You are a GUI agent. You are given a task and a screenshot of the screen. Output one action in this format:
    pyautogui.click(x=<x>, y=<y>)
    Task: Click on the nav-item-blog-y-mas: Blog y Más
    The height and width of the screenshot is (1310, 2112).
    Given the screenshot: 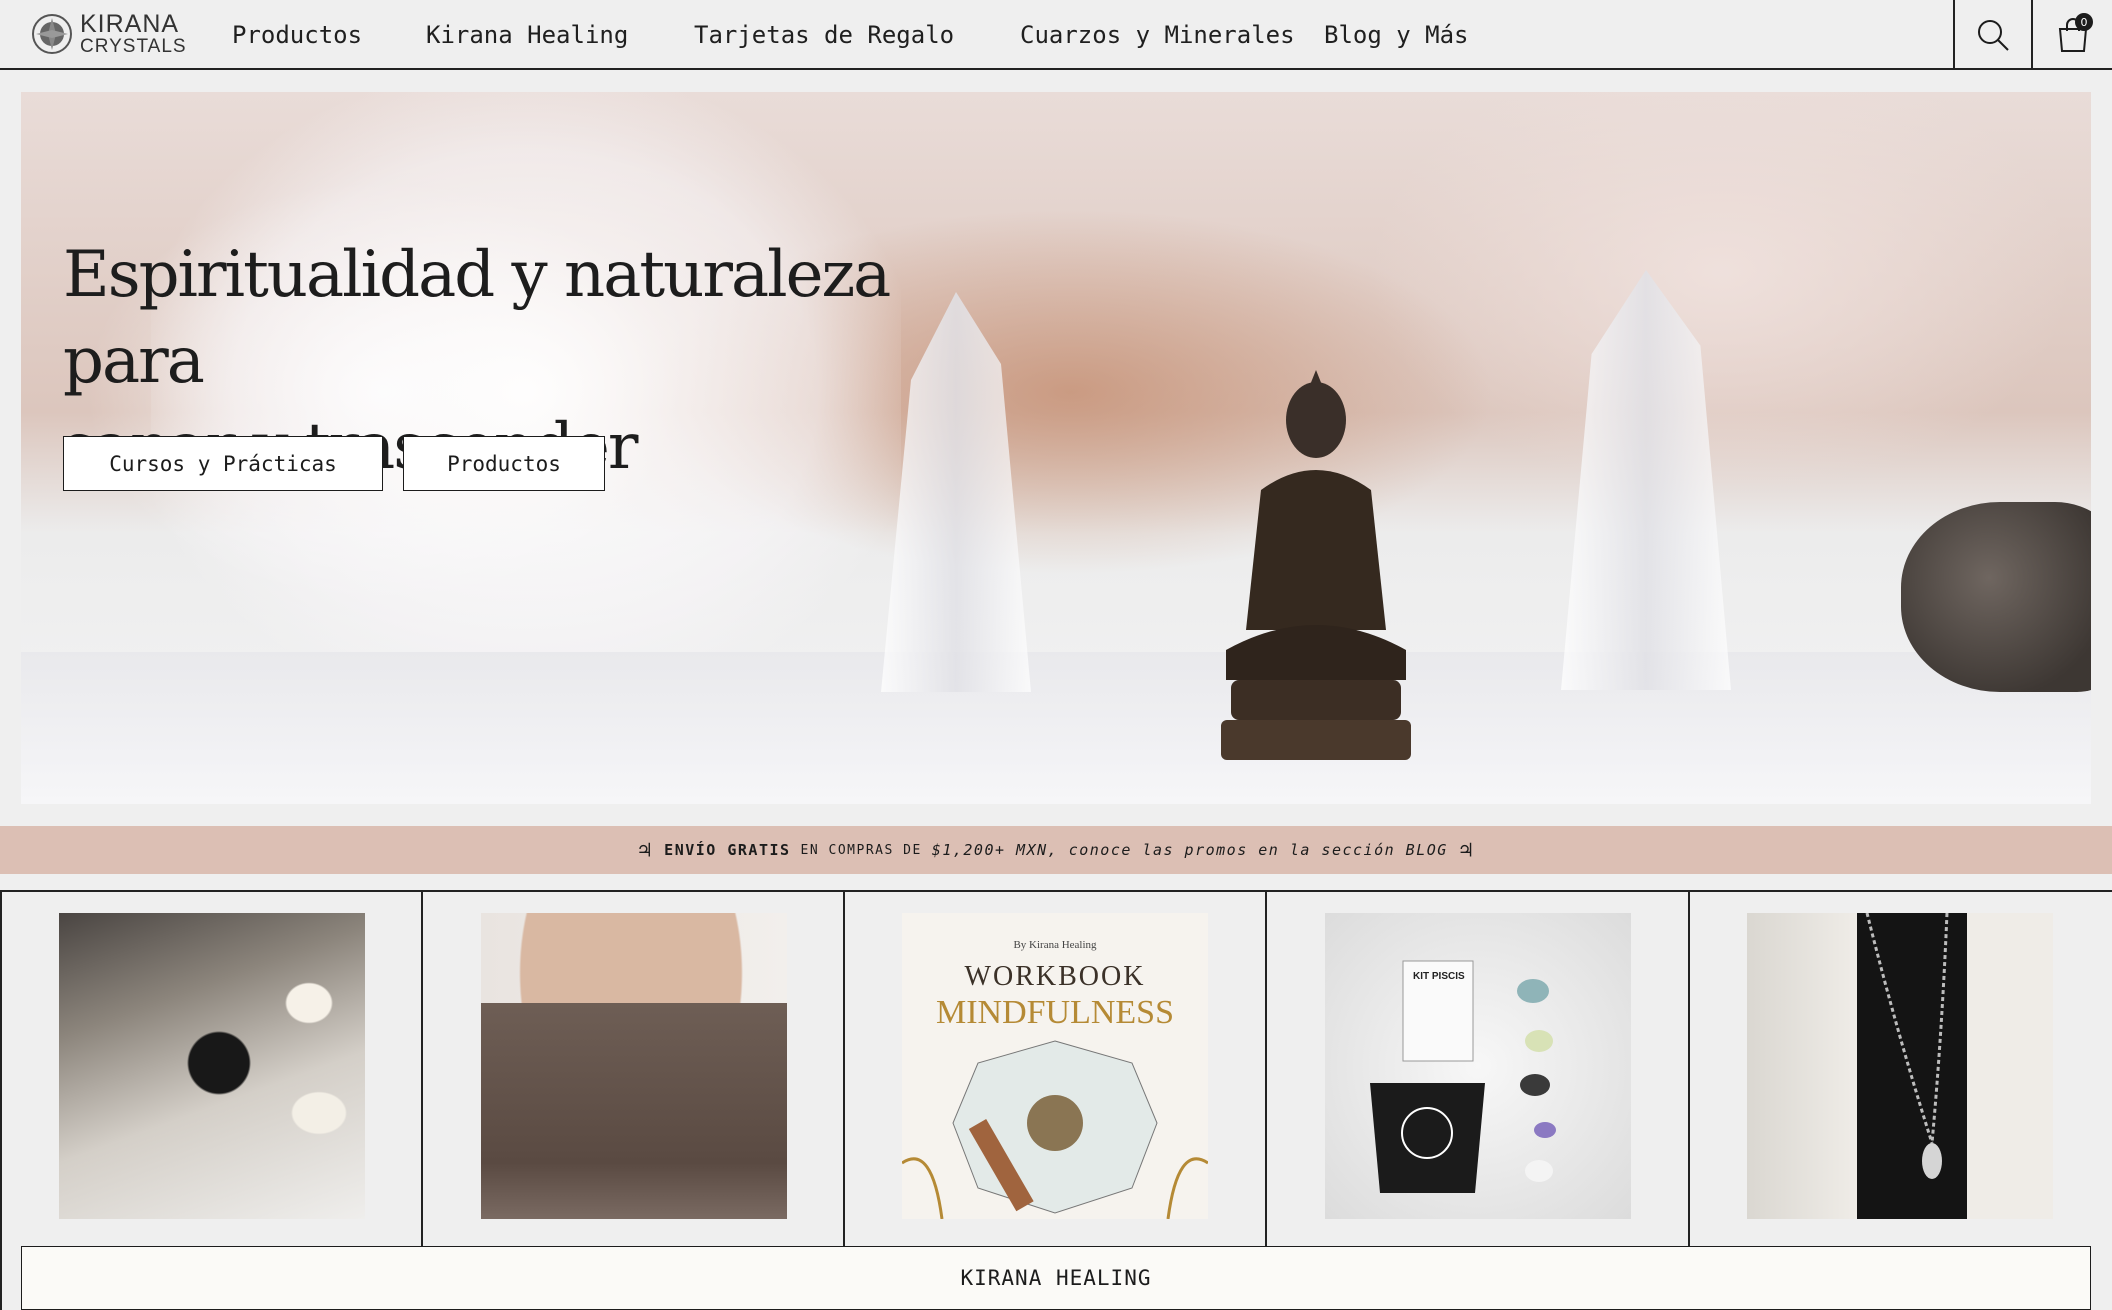 What is the action you would take?
    pyautogui.click(x=1414, y=35)
    